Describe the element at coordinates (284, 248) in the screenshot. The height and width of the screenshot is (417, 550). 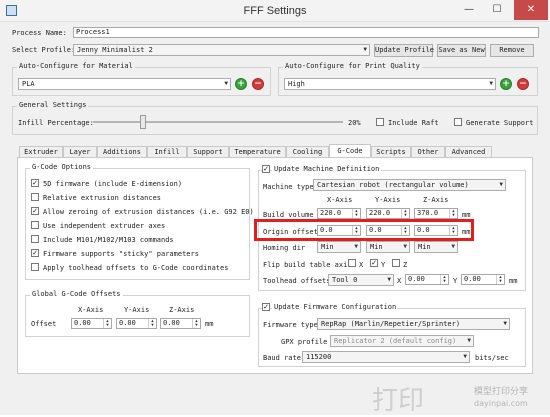
I see `homing-dir-label: Homing dir` at that location.